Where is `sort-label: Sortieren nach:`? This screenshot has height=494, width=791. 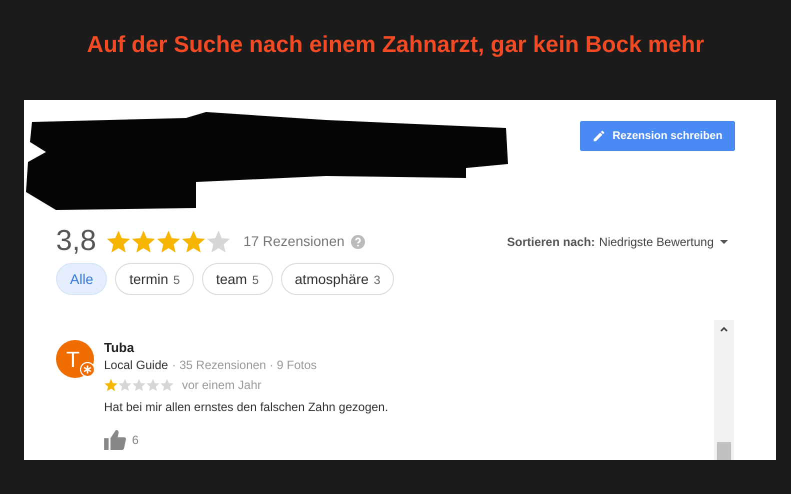
sort-label: Sortieren nach: is located at coordinates (551, 242).